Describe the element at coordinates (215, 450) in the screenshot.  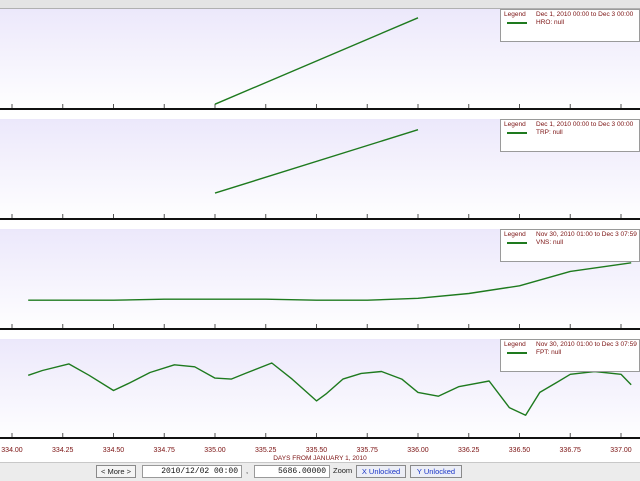
I see `x-tick-label: 335.00` at that location.